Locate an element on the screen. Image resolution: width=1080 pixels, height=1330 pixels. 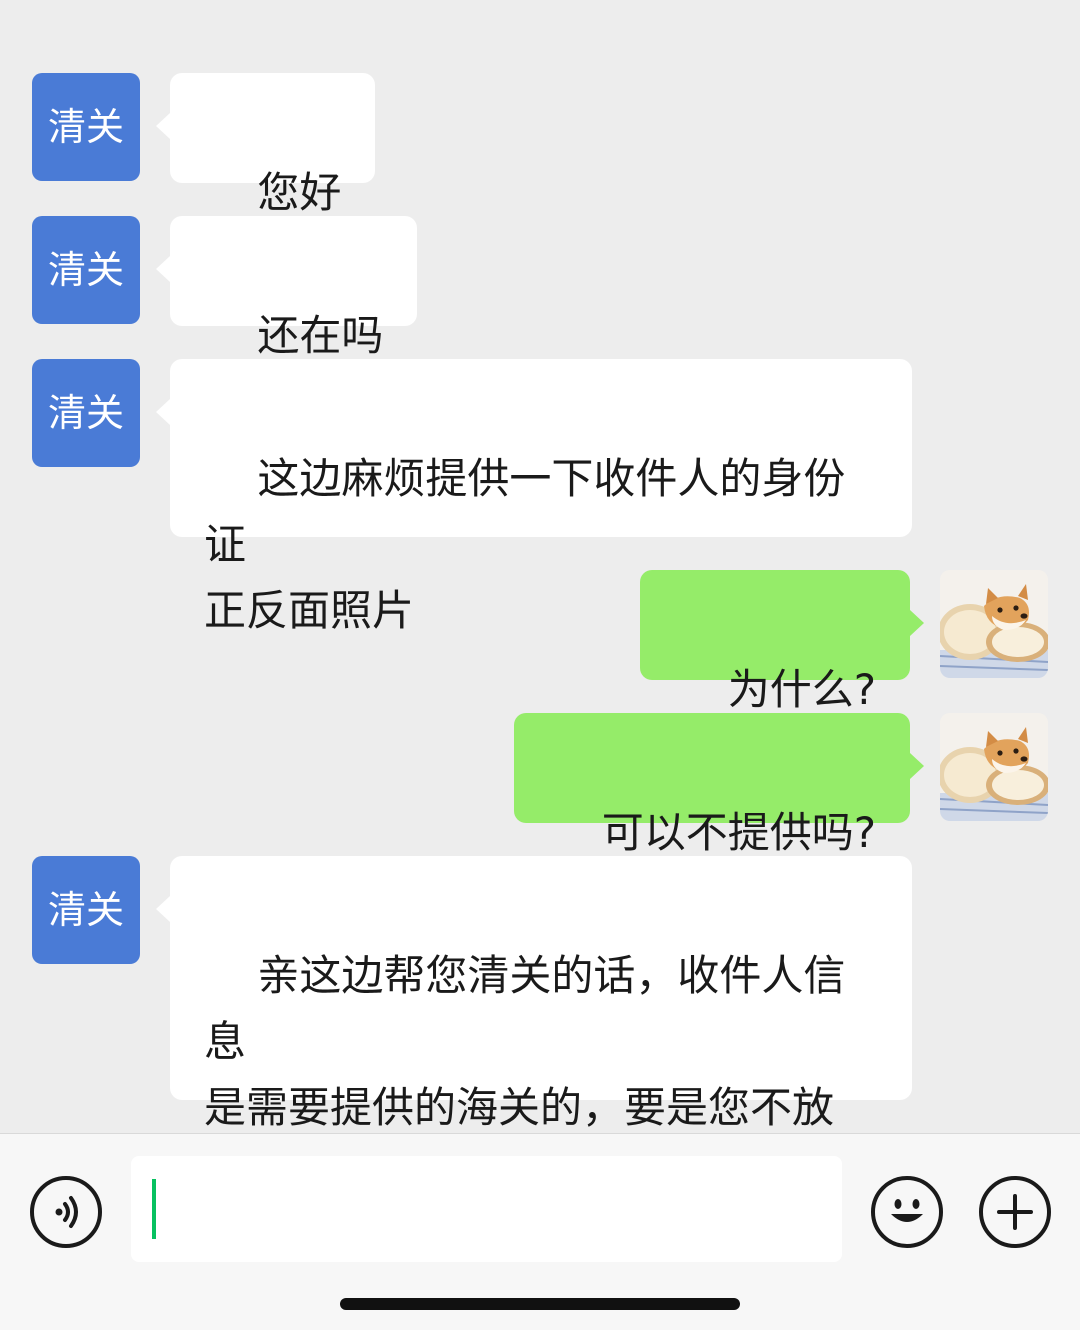
more-button is located at coordinates (1015, 1212).